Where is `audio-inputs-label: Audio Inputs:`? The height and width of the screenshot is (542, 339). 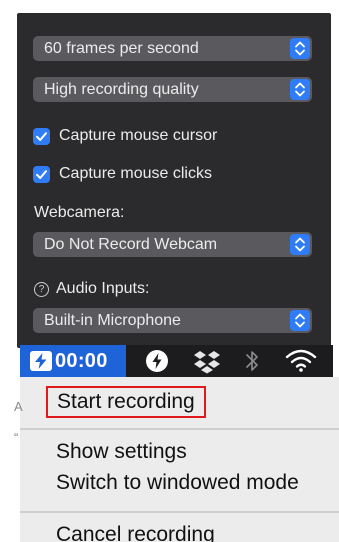 audio-inputs-label: Audio Inputs: is located at coordinates (103, 288).